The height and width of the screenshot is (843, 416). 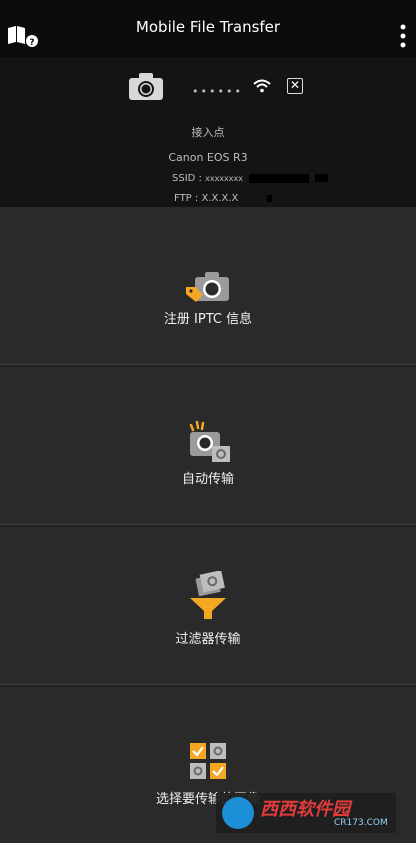 What do you see at coordinates (187, 178) in the screenshot?
I see `ssid-label: SSID :` at bounding box center [187, 178].